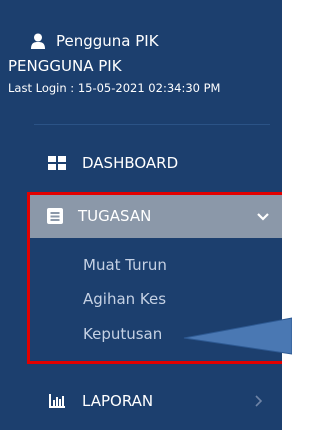 This screenshot has width=320, height=430. Describe the element at coordinates (259, 401) in the screenshot. I see `chevron-right-icon` at that location.